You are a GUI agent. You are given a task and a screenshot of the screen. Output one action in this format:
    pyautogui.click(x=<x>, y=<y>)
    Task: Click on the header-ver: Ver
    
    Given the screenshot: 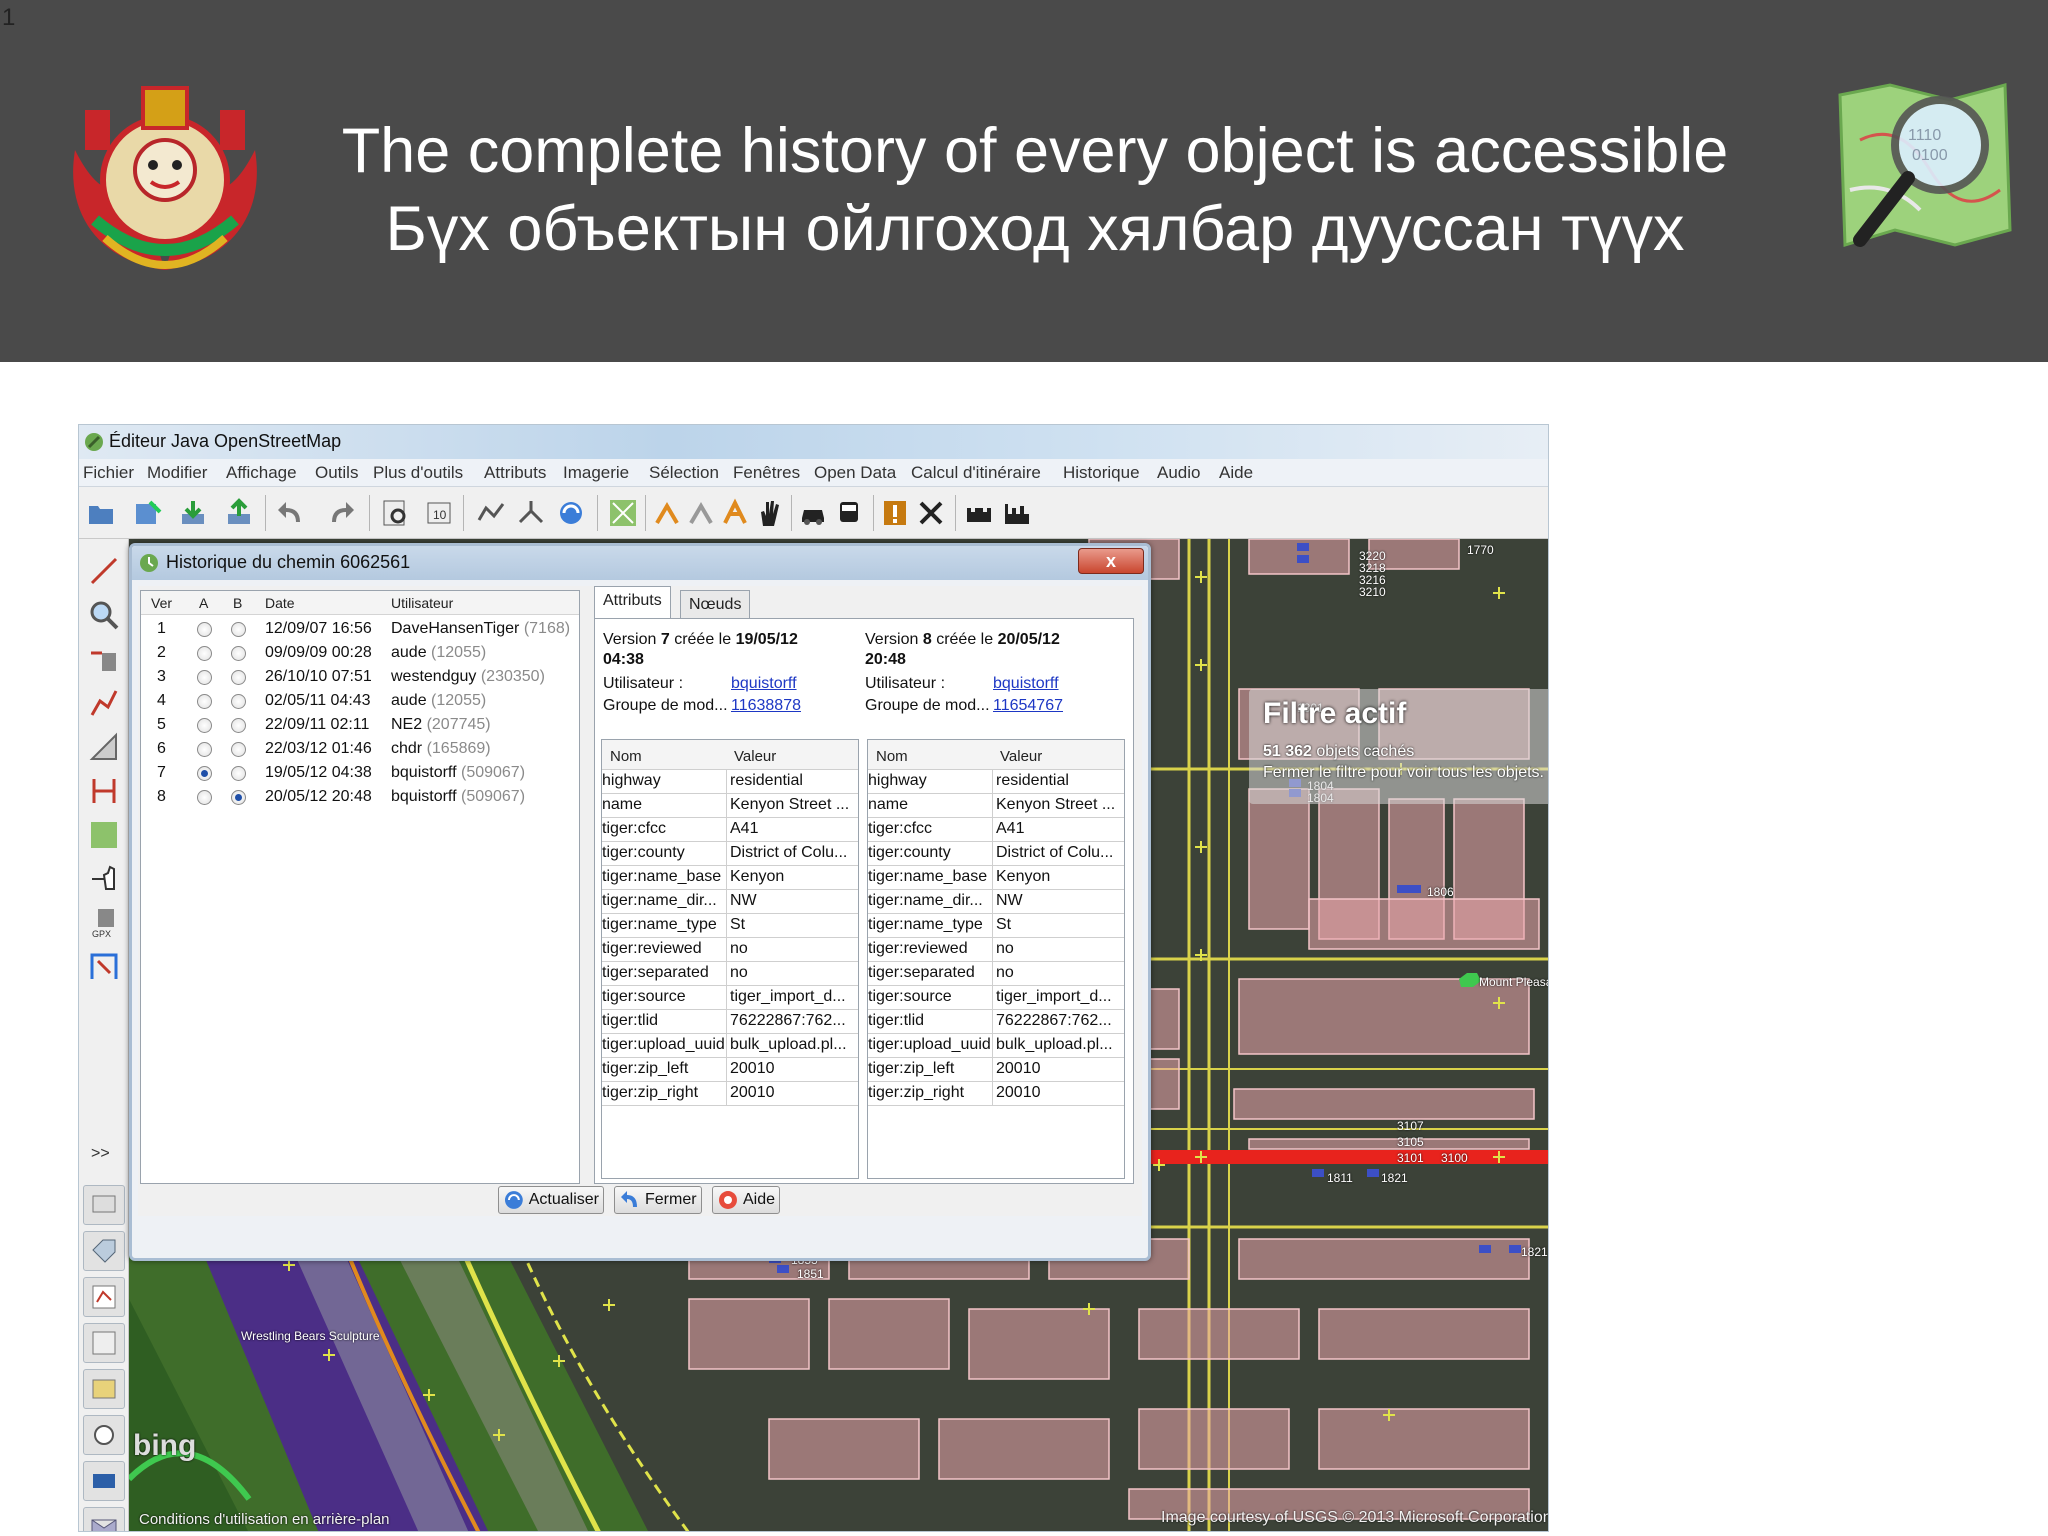 What is the action you would take?
    pyautogui.click(x=161, y=603)
    